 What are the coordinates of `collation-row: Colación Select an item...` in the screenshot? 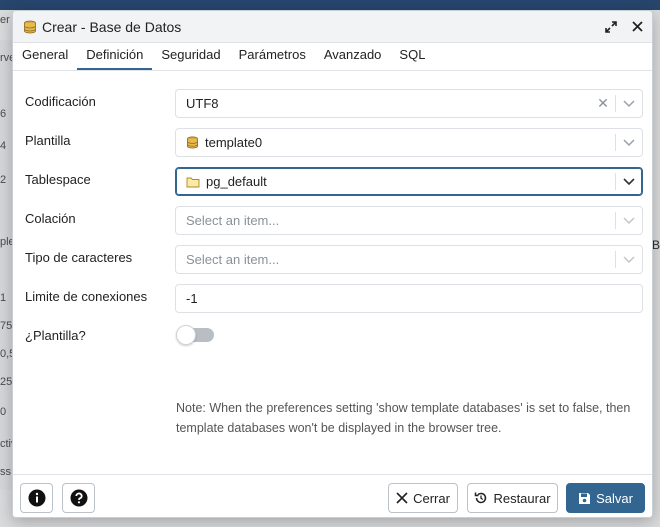 It's located at (332, 221).